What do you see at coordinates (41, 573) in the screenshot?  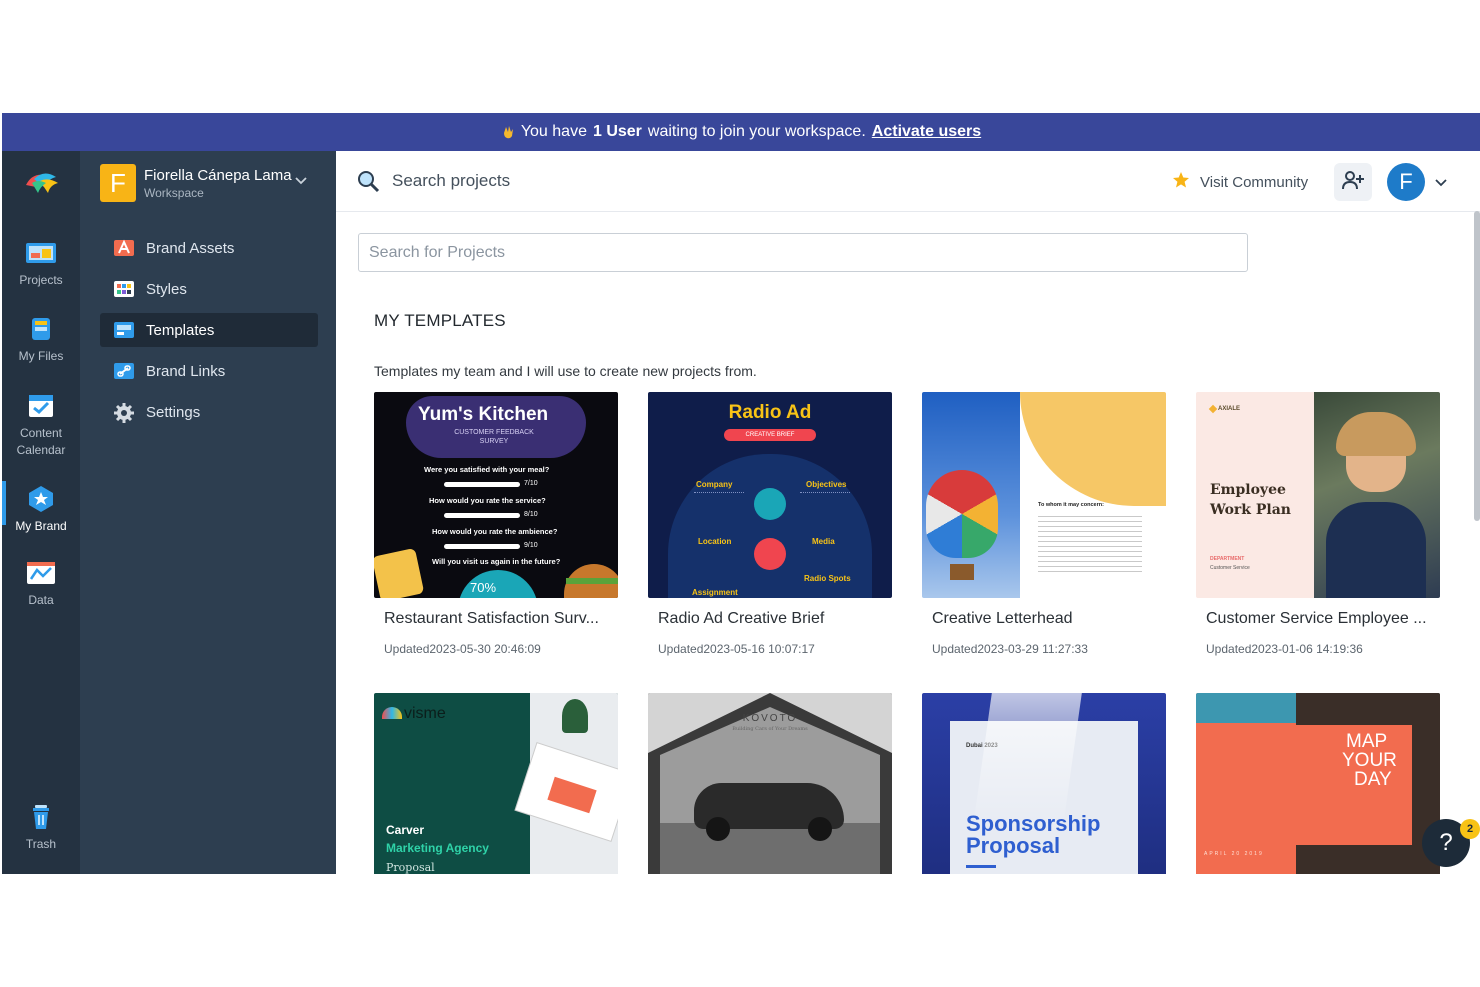 I see `chart-icon` at bounding box center [41, 573].